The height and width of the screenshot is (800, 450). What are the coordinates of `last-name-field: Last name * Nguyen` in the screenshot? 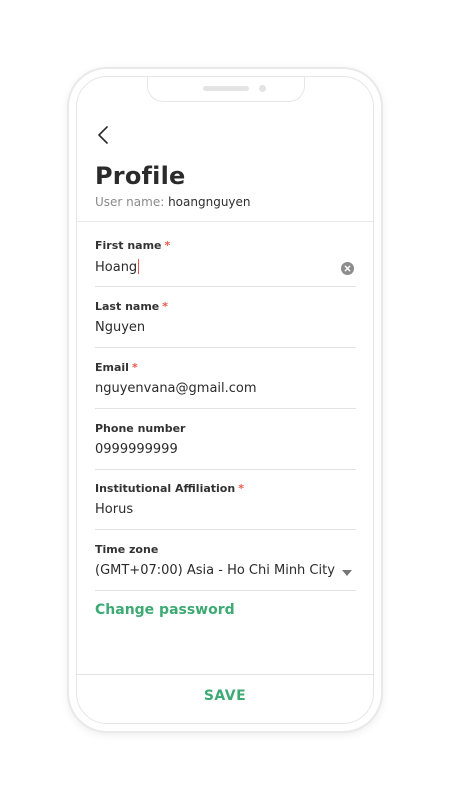 It's located at (225, 324).